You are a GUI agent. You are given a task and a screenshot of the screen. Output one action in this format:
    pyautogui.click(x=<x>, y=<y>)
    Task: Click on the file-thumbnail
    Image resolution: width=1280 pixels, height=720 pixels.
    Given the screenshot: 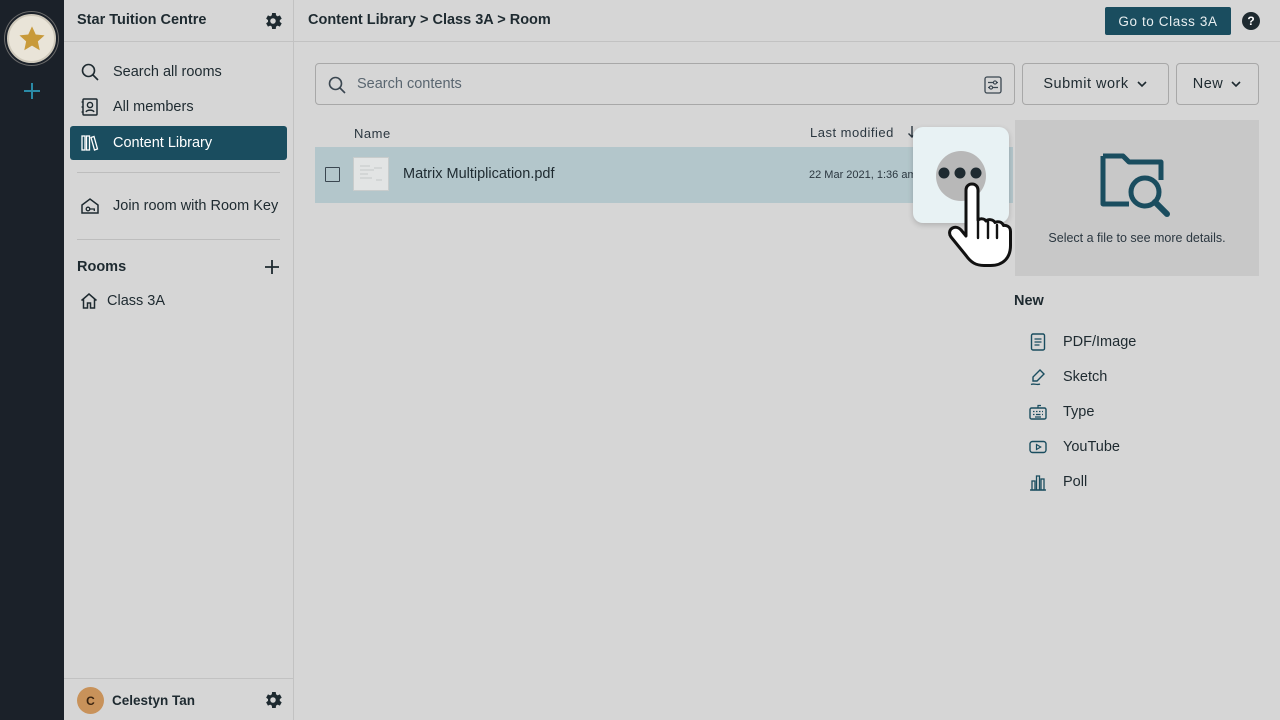 What is the action you would take?
    pyautogui.click(x=371, y=174)
    